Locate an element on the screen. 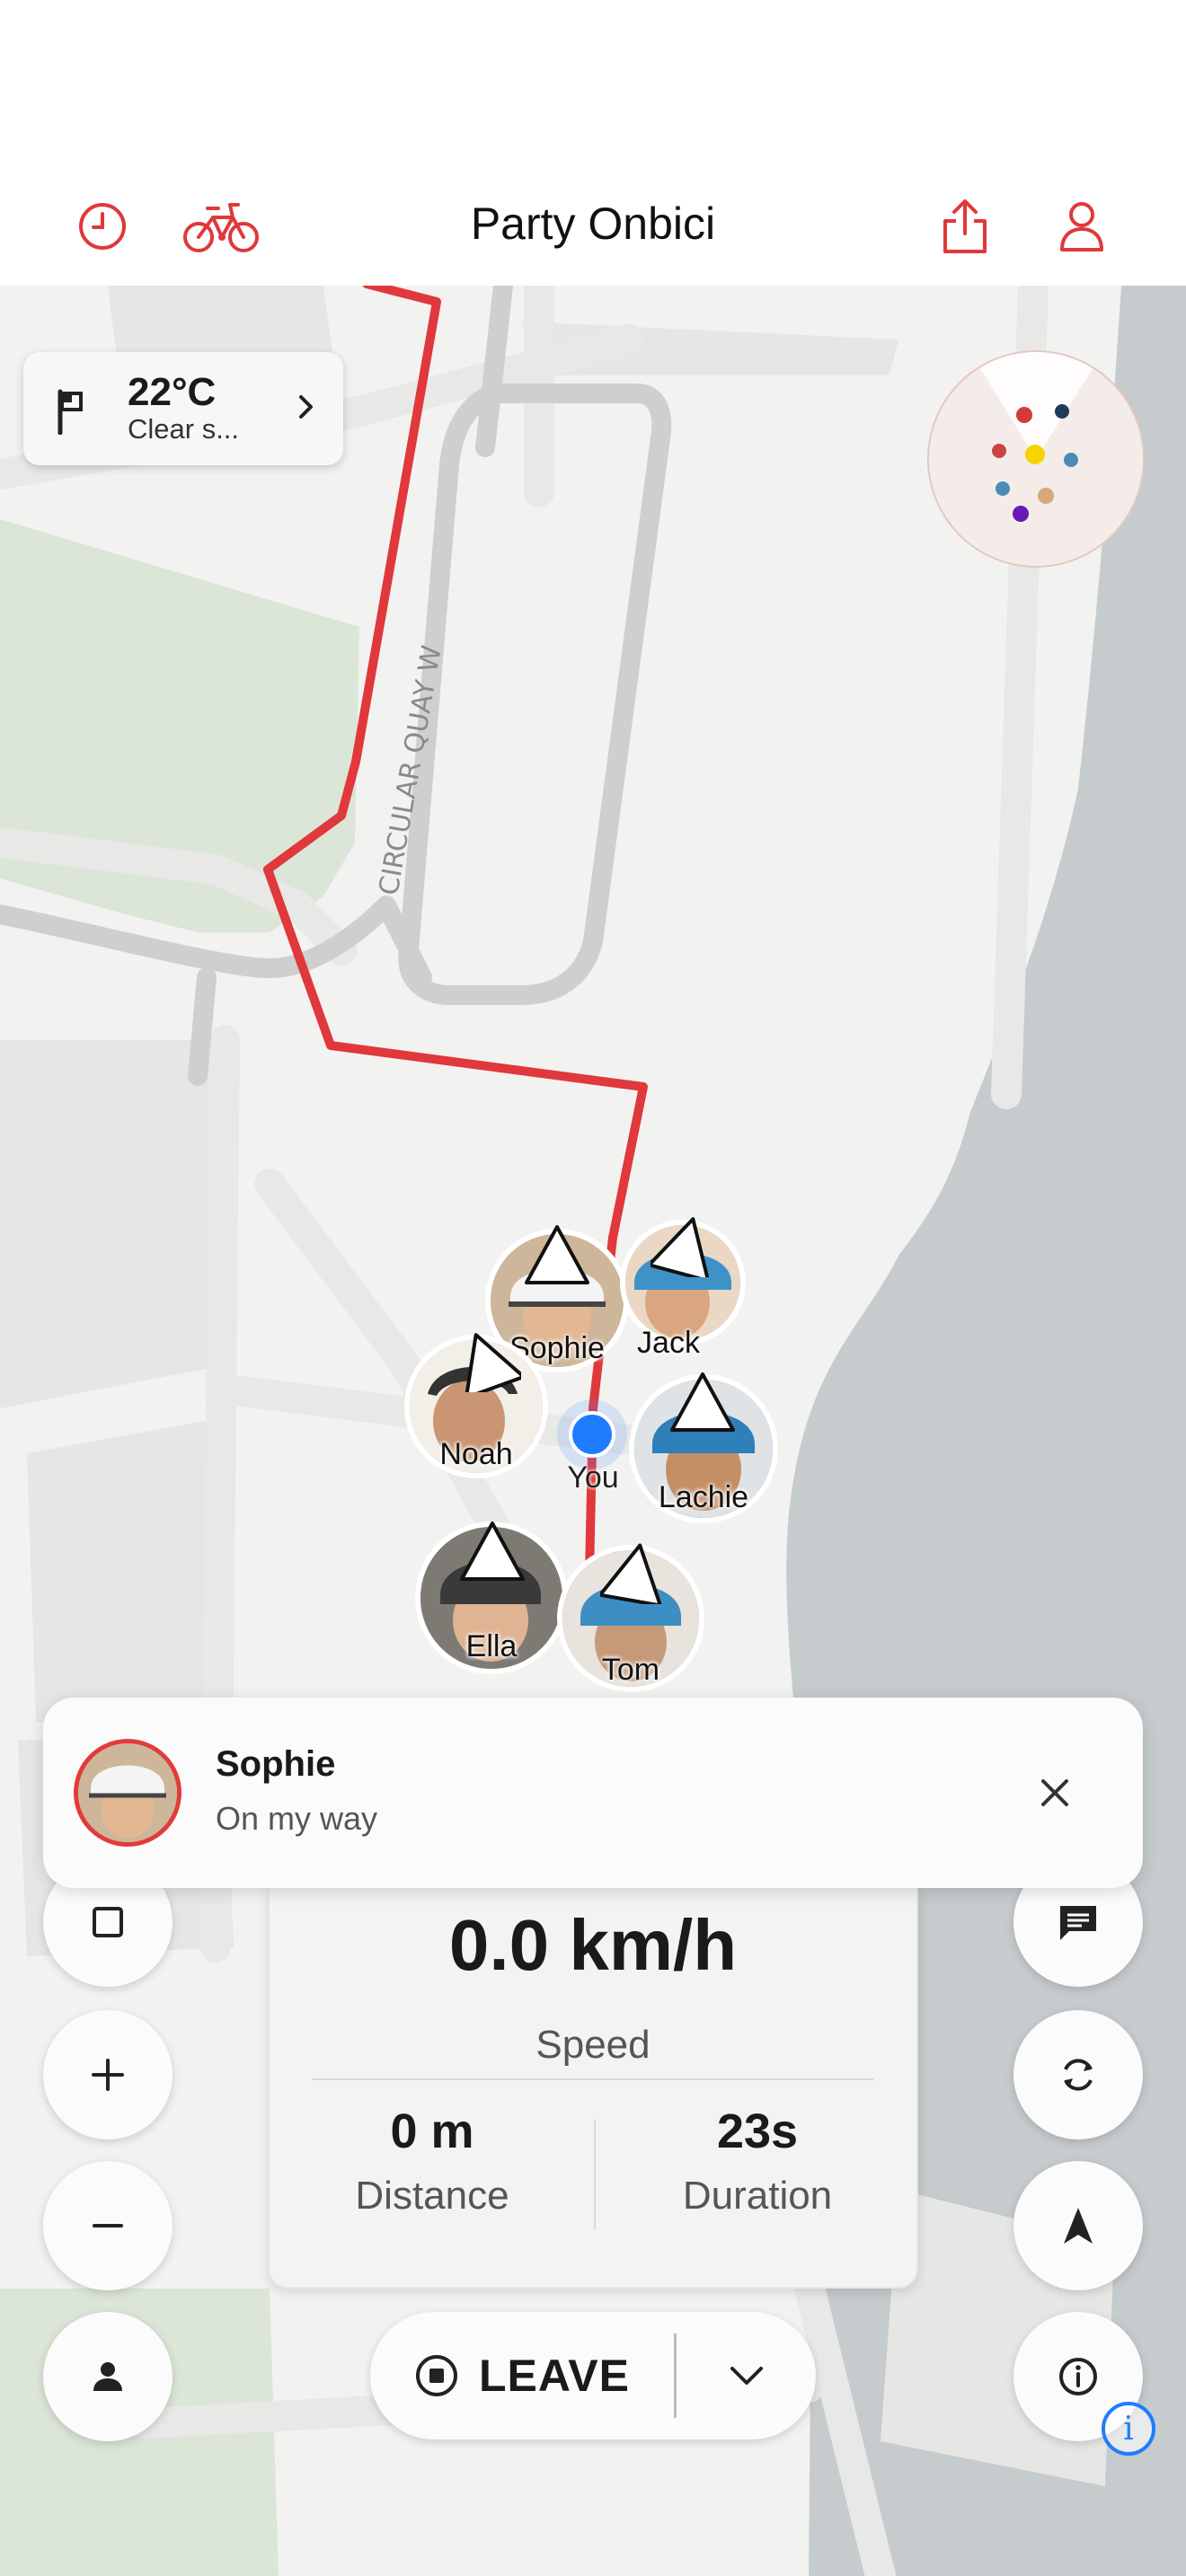 The image size is (1186, 2576). zoom-out-button is located at coordinates (108, 2225).